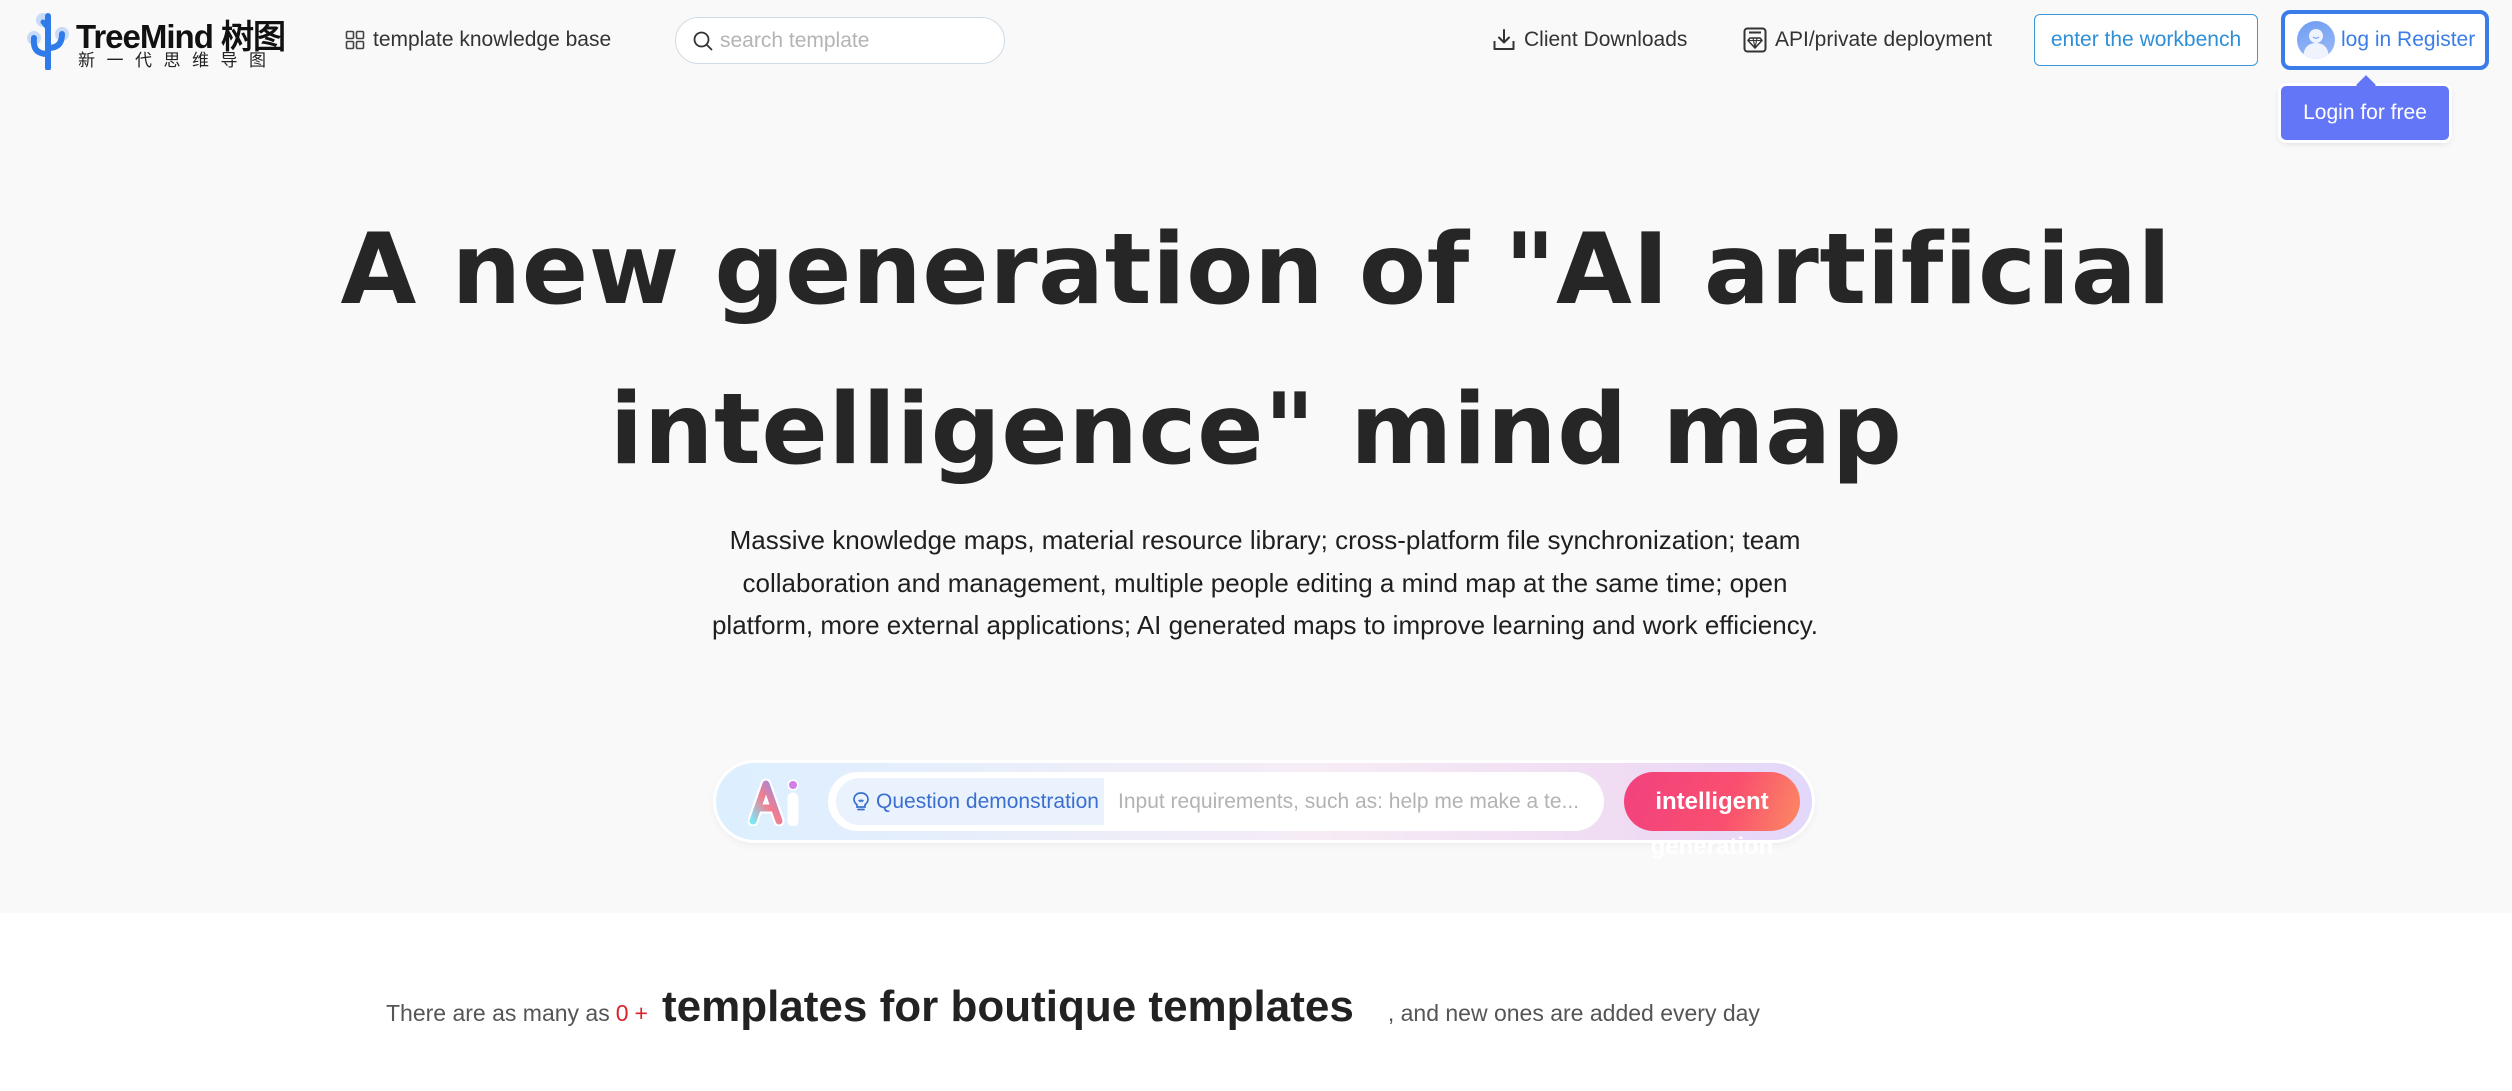 This screenshot has width=2512, height=1091. Describe the element at coordinates (1884, 39) in the screenshot. I see `nav-api-label: API/private deployment` at that location.